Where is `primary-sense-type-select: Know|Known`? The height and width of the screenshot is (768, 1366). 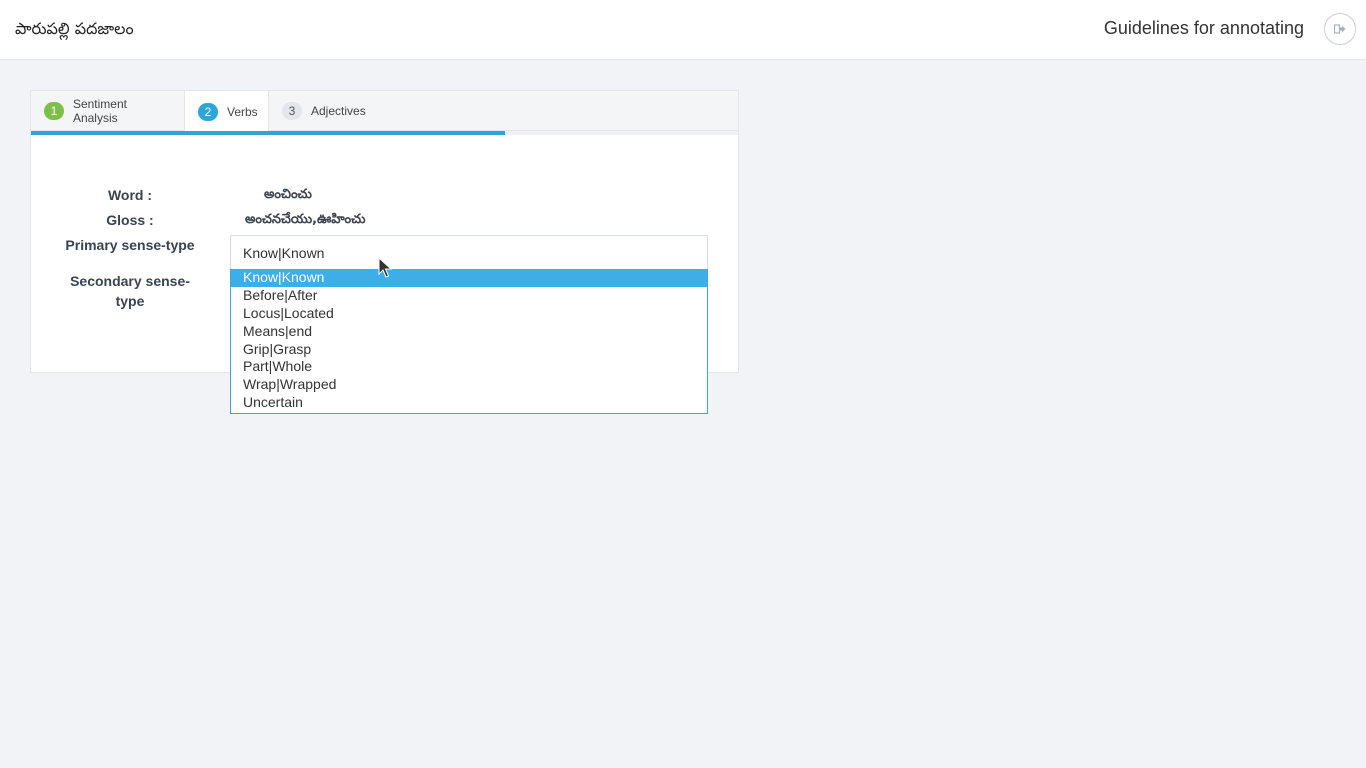
primary-sense-type-select: Know|Known is located at coordinates (469, 252).